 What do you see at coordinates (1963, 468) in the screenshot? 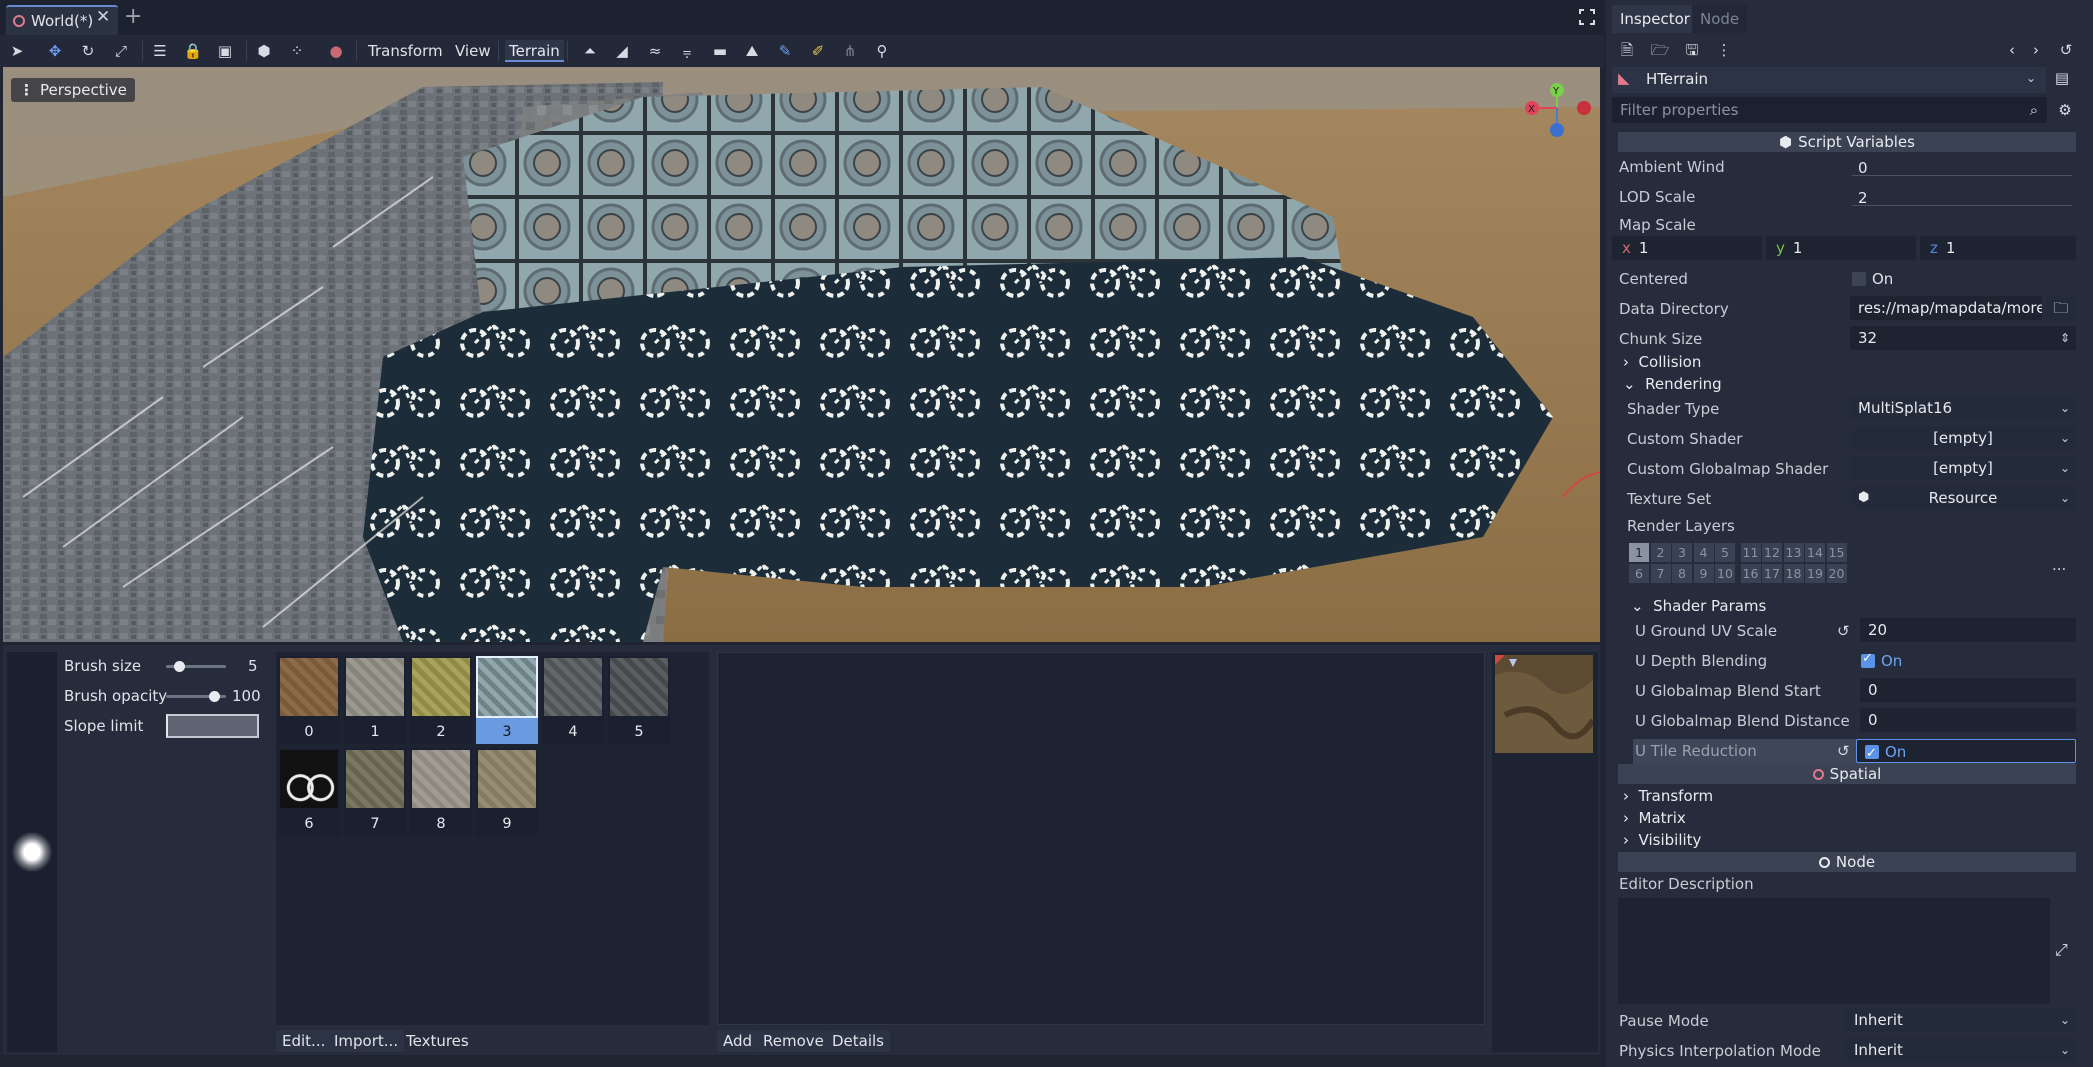
I see `custom-globalmap-shader-picker: [empty] ⌄` at bounding box center [1963, 468].